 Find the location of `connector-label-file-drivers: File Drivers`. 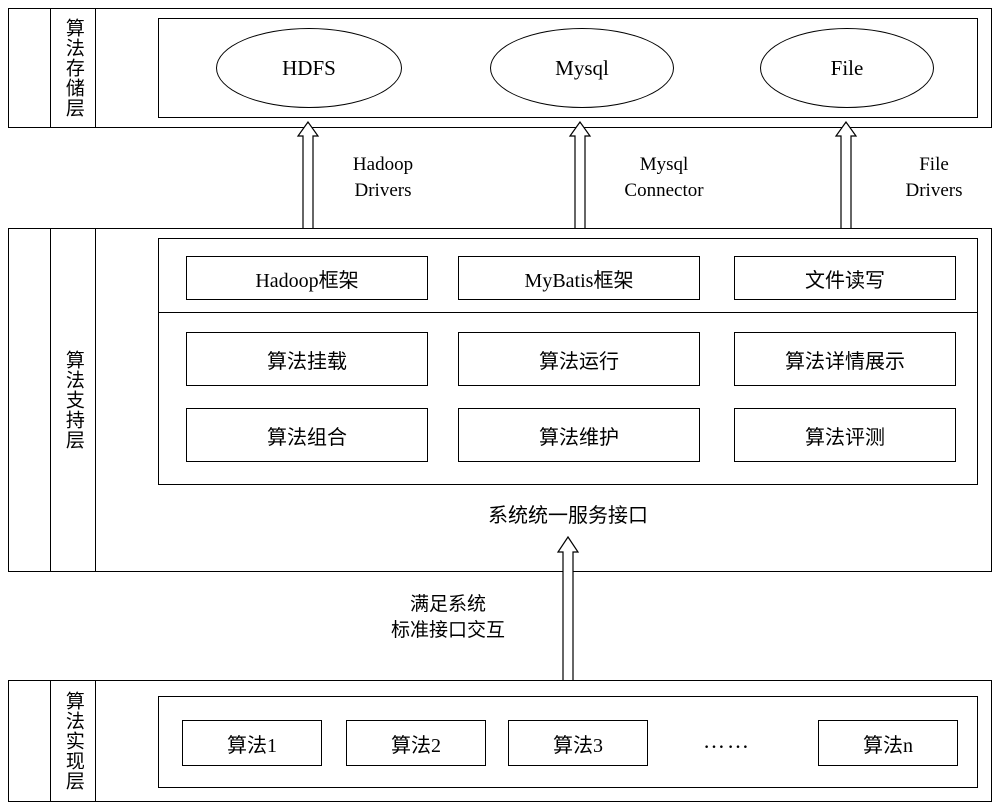

connector-label-file-drivers: File Drivers is located at coordinates (934, 177).